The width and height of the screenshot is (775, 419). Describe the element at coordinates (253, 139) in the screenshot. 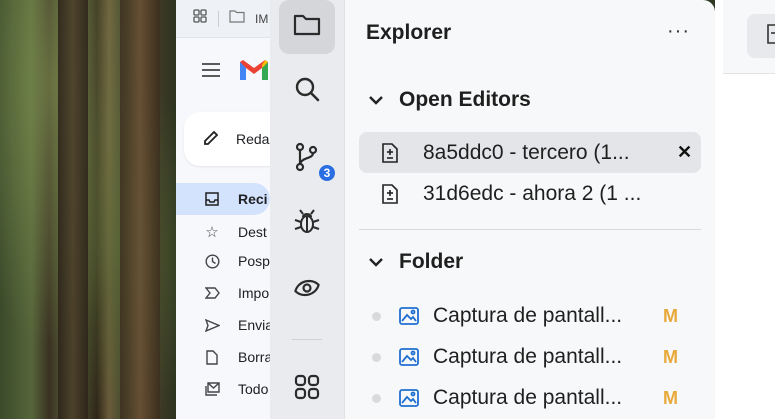

I see `compose-label: Reda` at that location.